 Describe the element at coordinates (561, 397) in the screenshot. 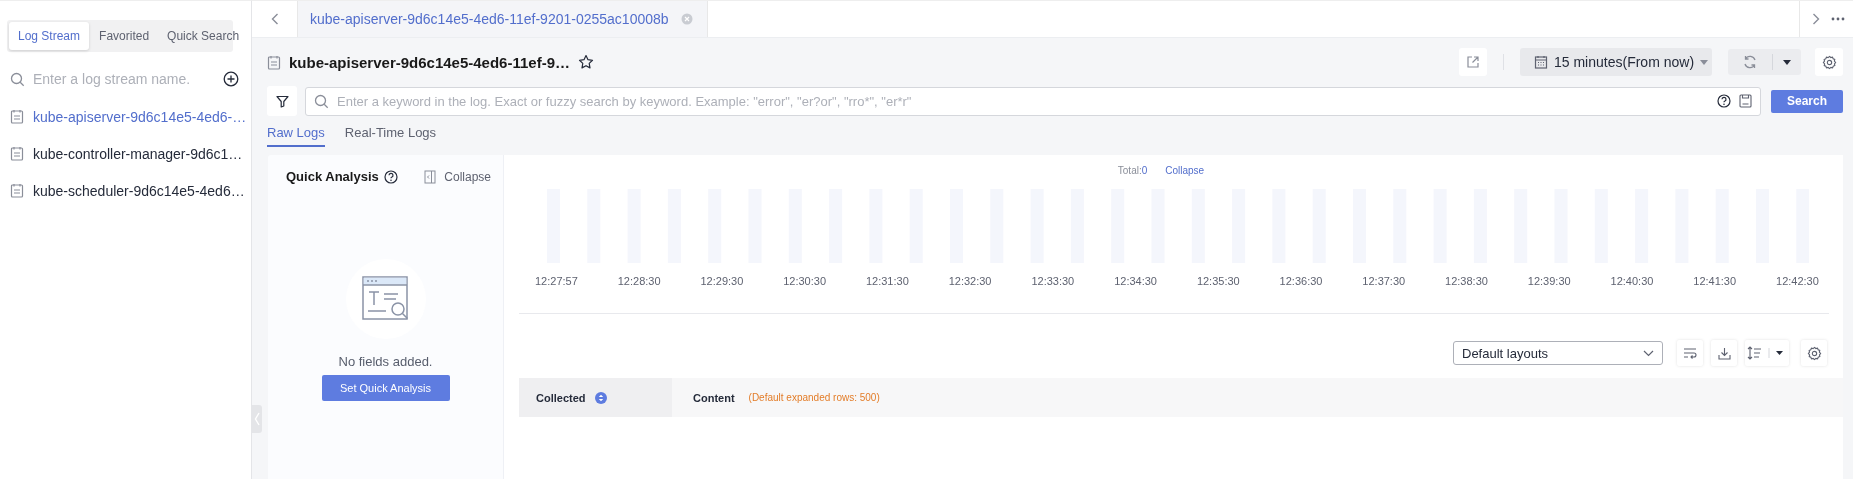

I see `column-header: Collected` at that location.